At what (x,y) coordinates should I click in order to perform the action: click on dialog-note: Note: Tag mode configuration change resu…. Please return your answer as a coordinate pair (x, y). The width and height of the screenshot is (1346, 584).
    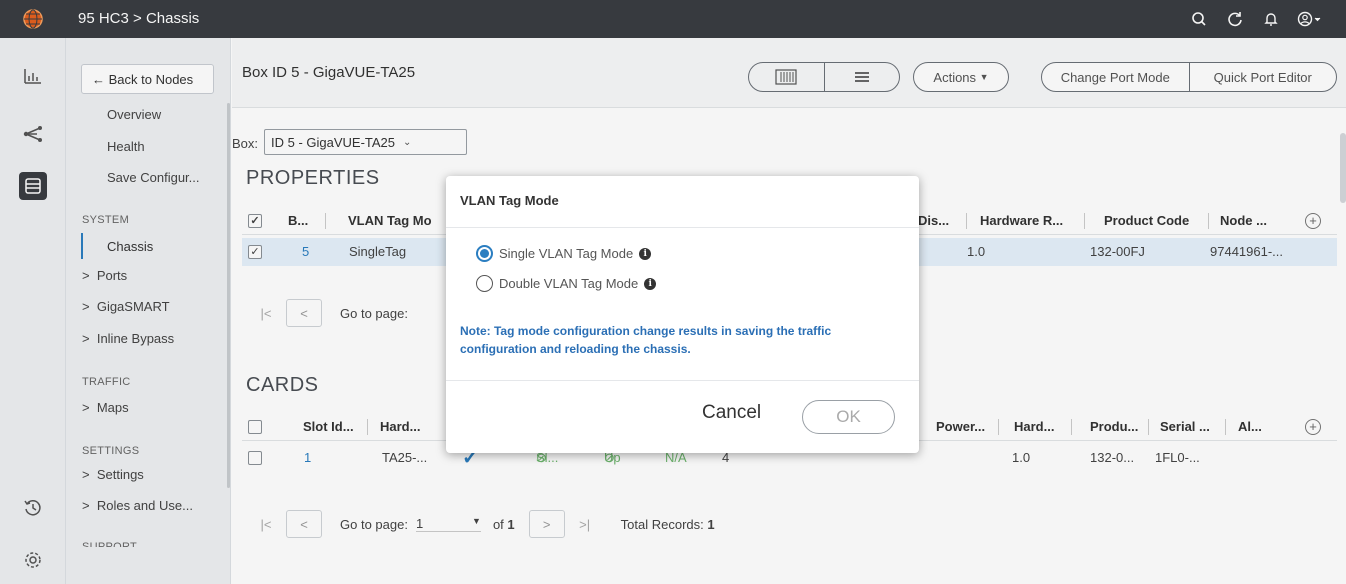
    Looking at the image, I should click on (646, 340).